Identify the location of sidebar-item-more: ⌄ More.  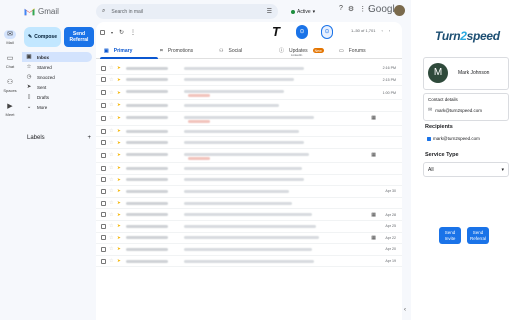
(57, 107).